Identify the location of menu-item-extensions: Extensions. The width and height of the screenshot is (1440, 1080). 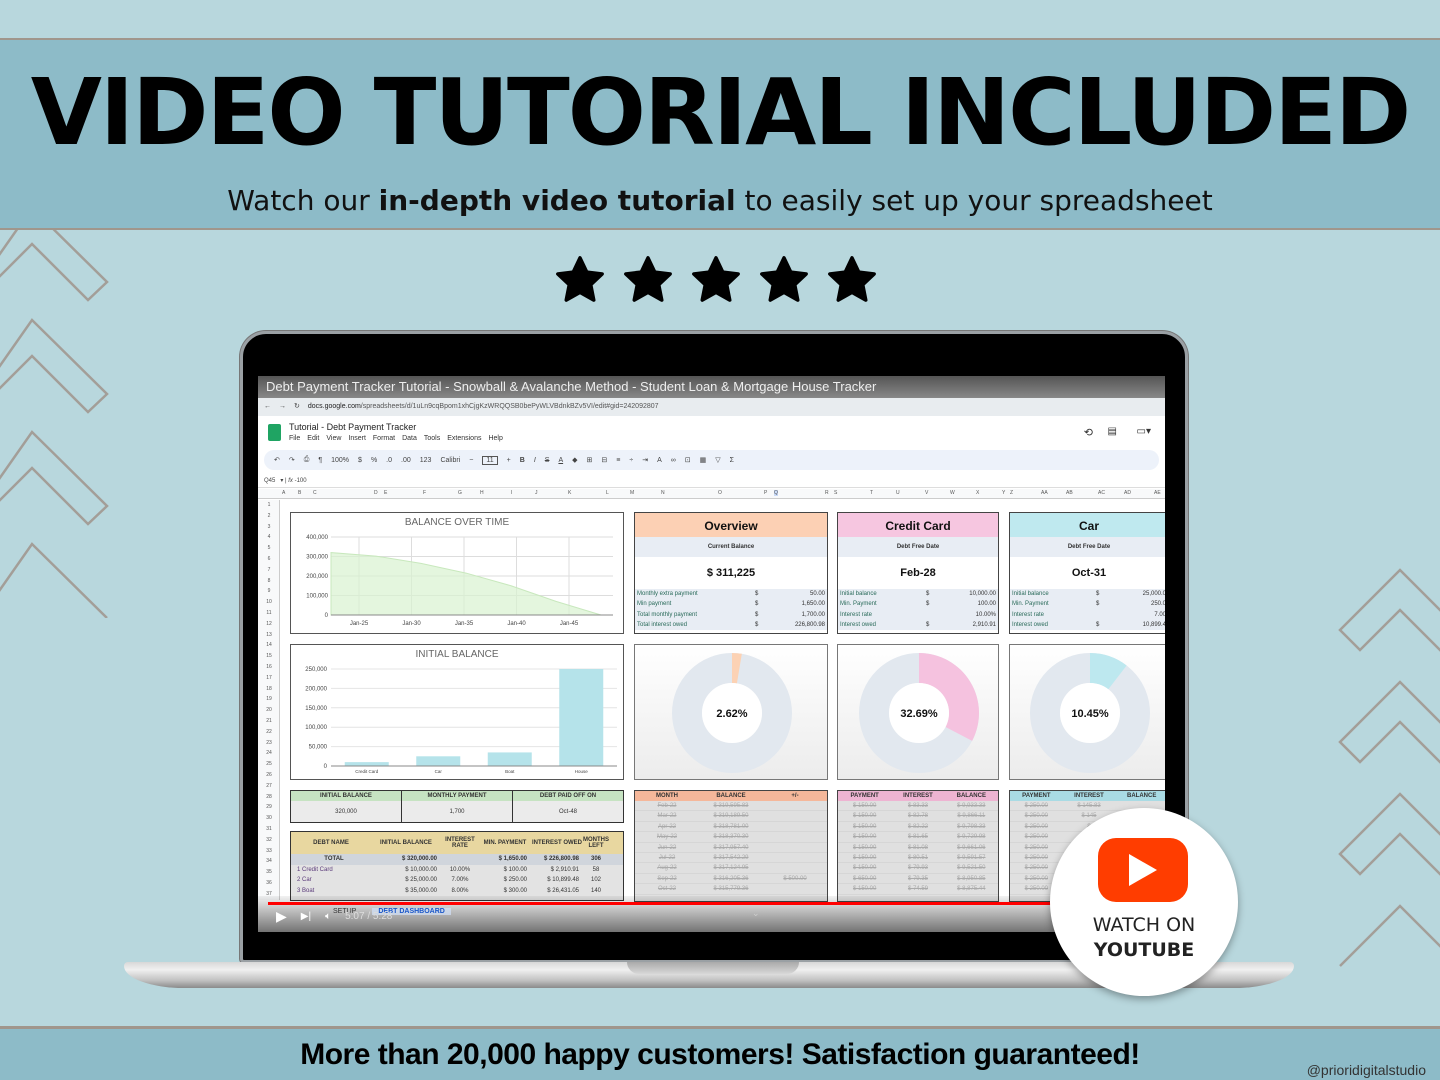
(464, 438).